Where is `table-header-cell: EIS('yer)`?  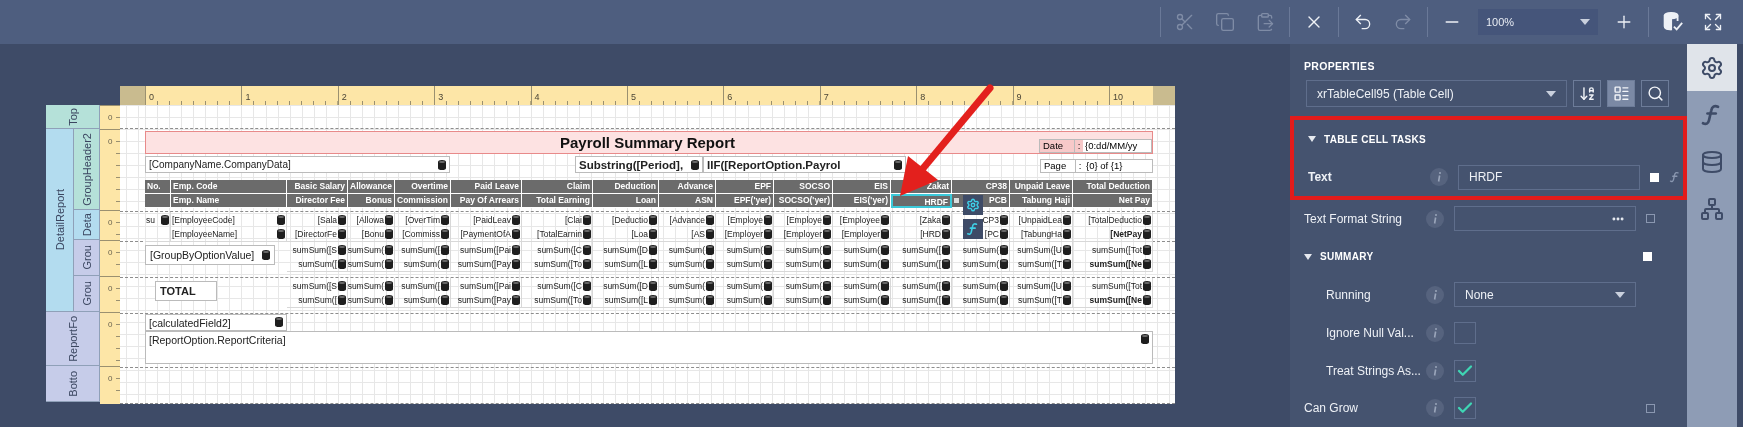 table-header-cell: EIS('yer) is located at coordinates (862, 201).